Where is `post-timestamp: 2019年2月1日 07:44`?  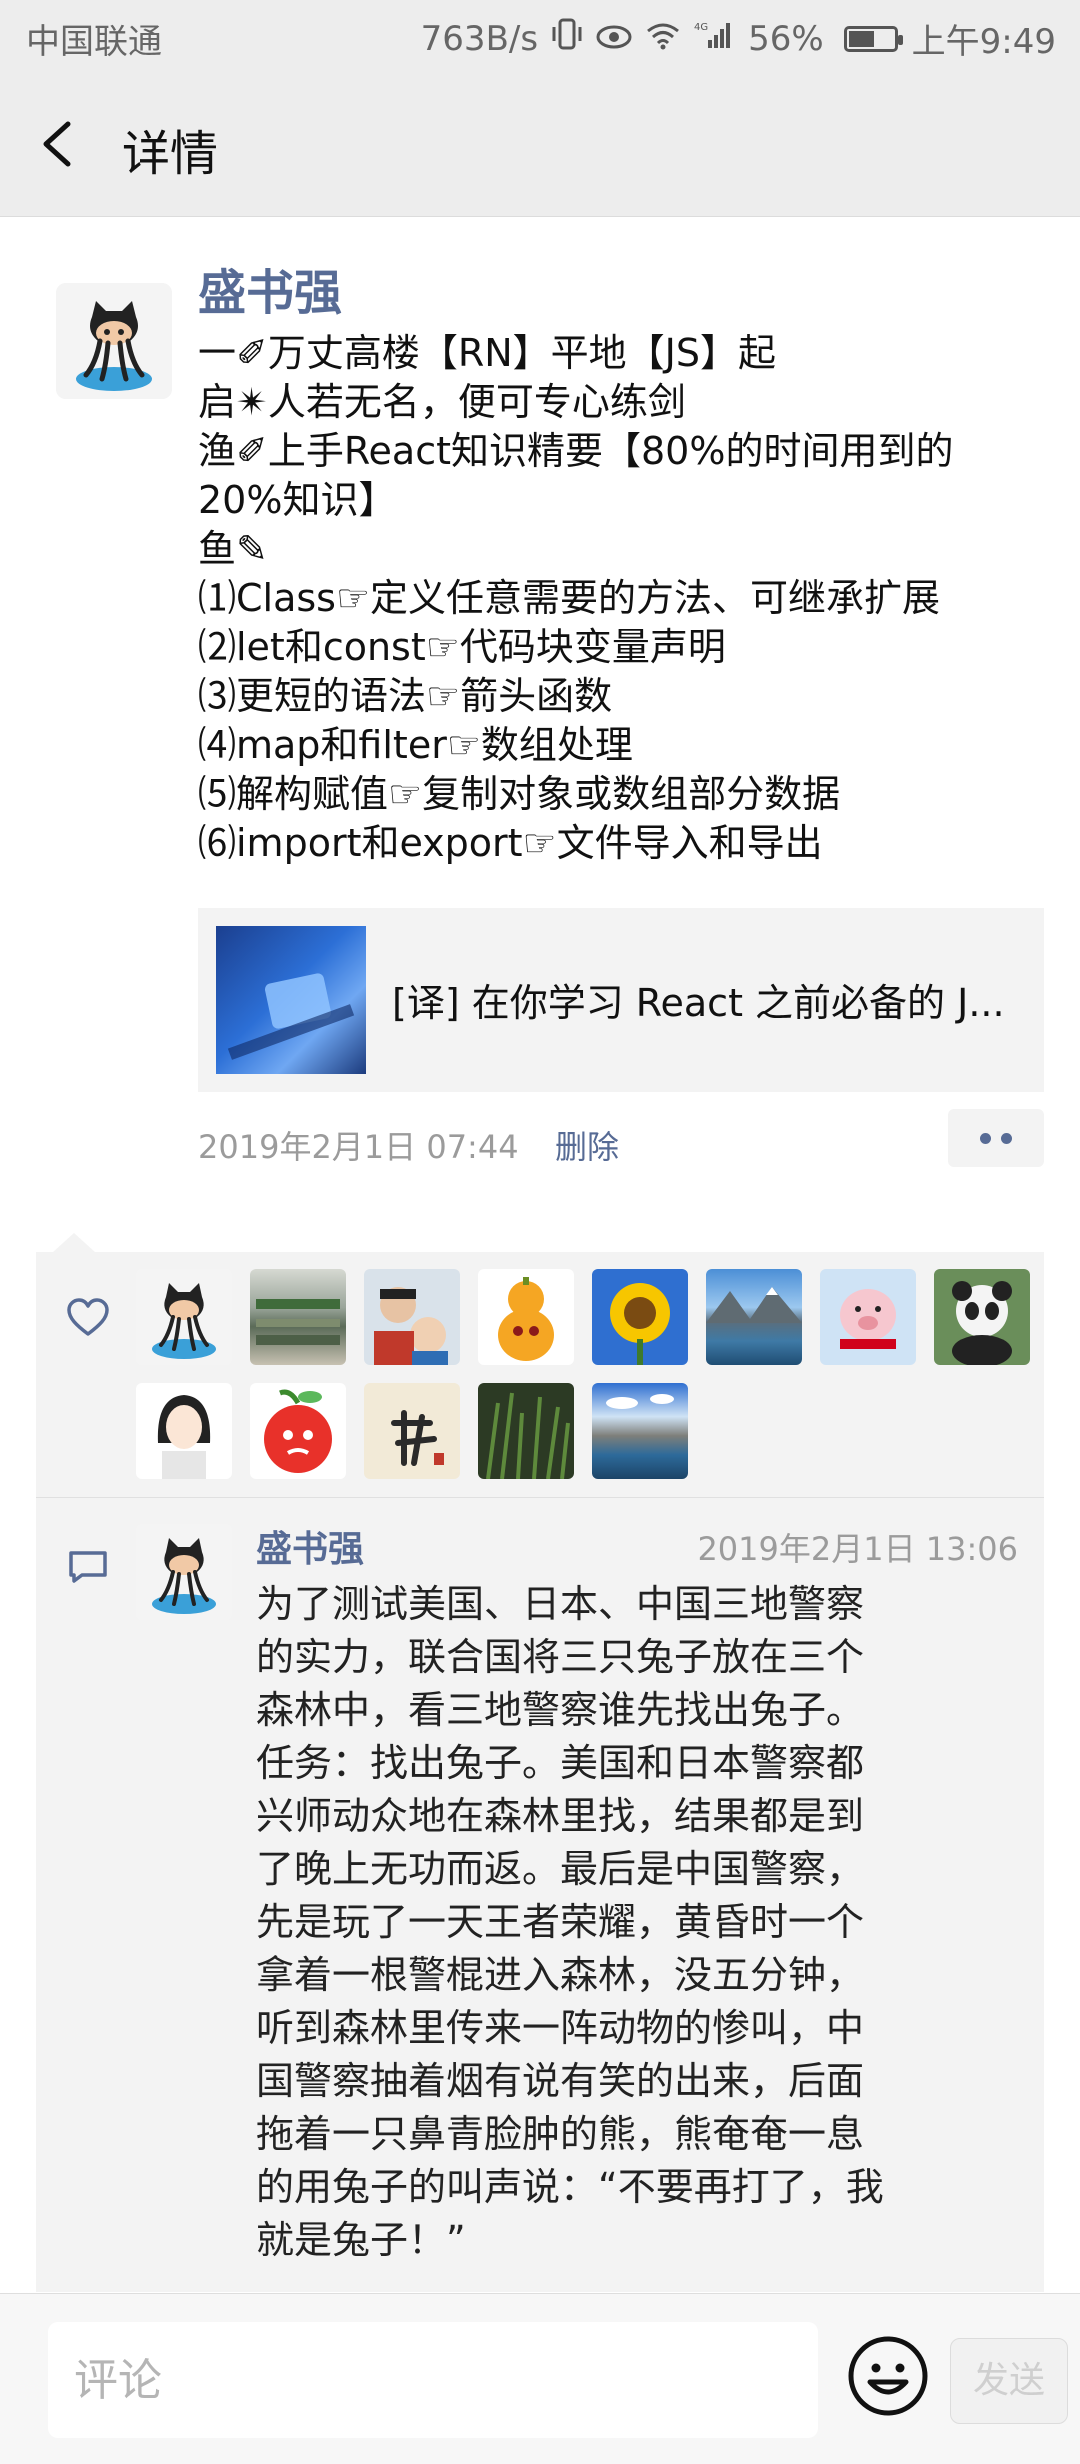 post-timestamp: 2019年2月1日 07:44 is located at coordinates (358, 1147).